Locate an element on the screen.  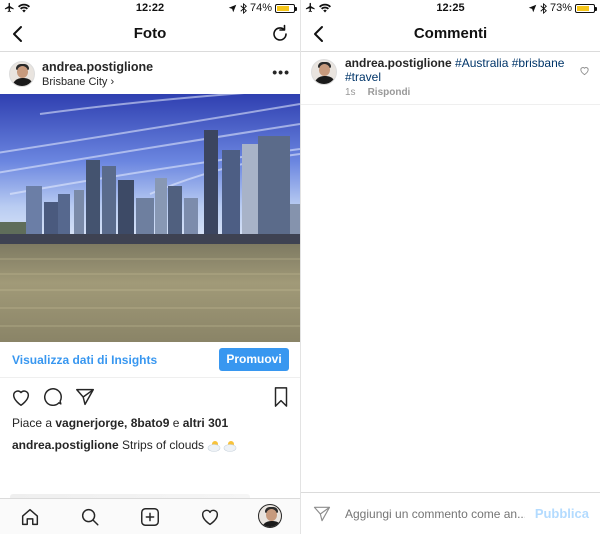
bottom-tab-bar is located at coordinates (150, 516).